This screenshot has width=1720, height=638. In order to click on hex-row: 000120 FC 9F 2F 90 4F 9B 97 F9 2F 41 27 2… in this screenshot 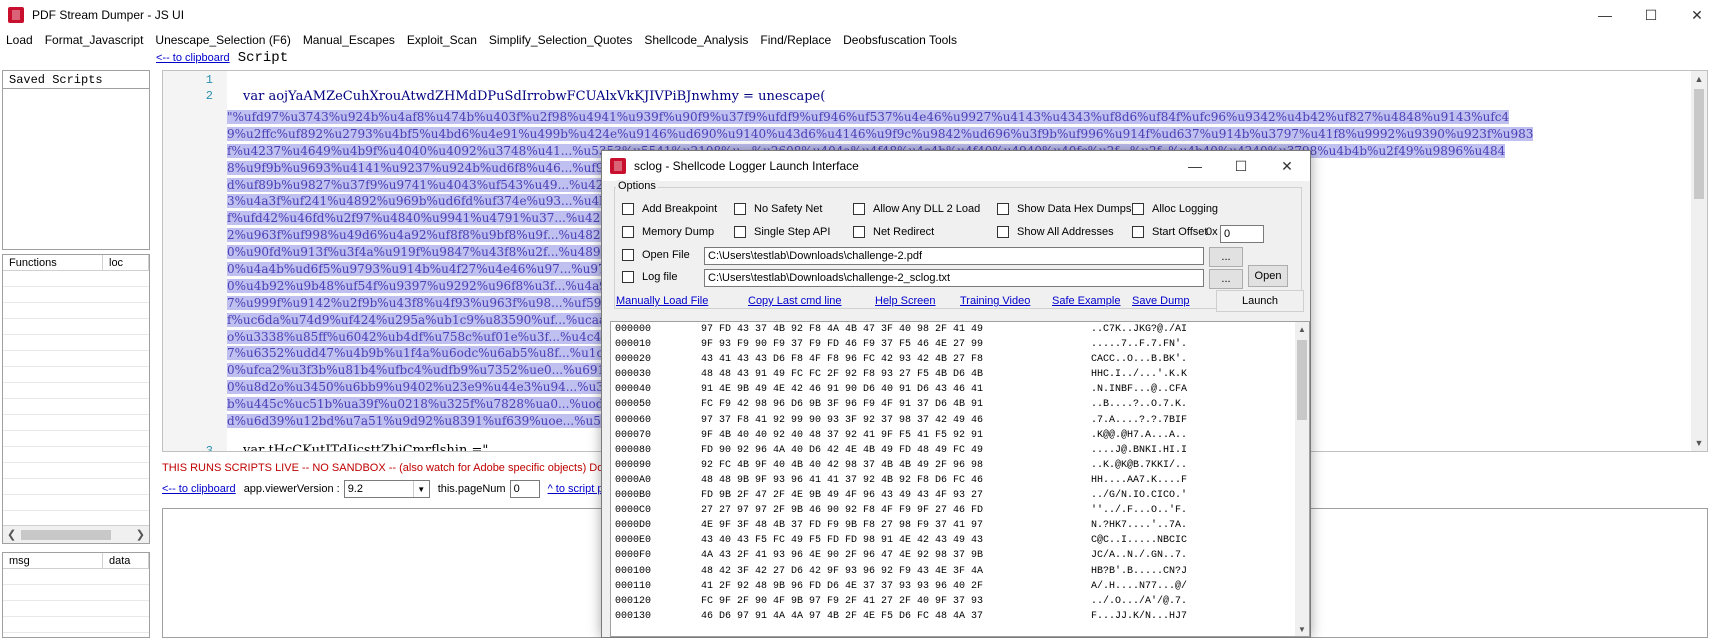, I will do `click(960, 601)`.